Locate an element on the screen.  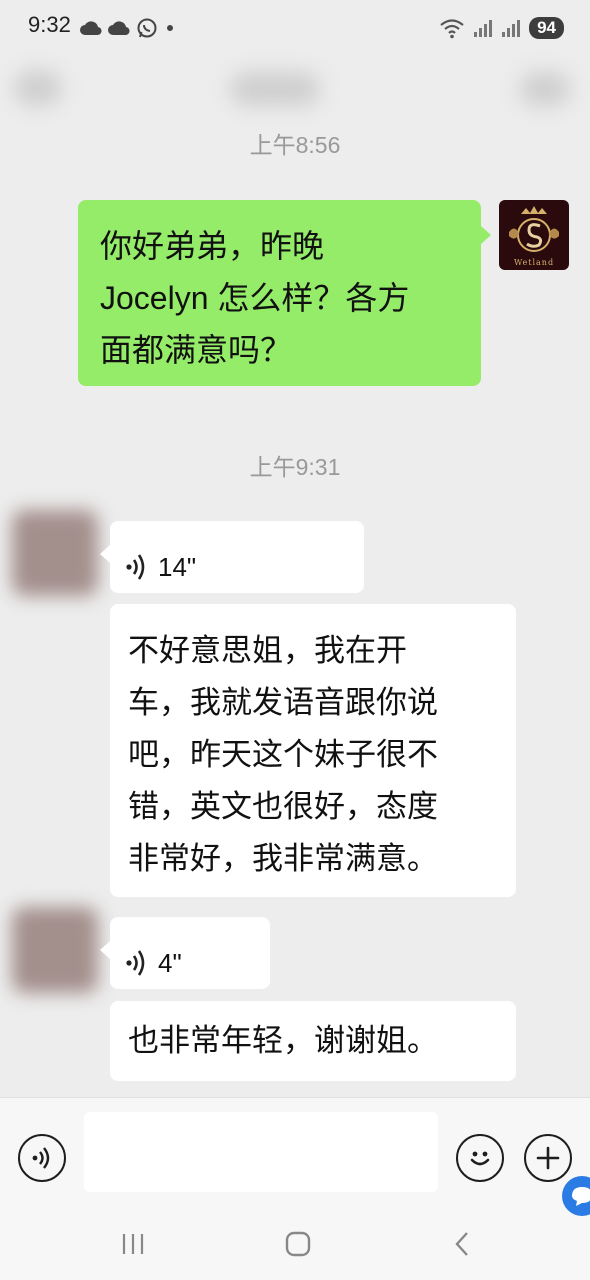
transcript-line: 非常好，我非常满意。 is located at coordinates (283, 859).